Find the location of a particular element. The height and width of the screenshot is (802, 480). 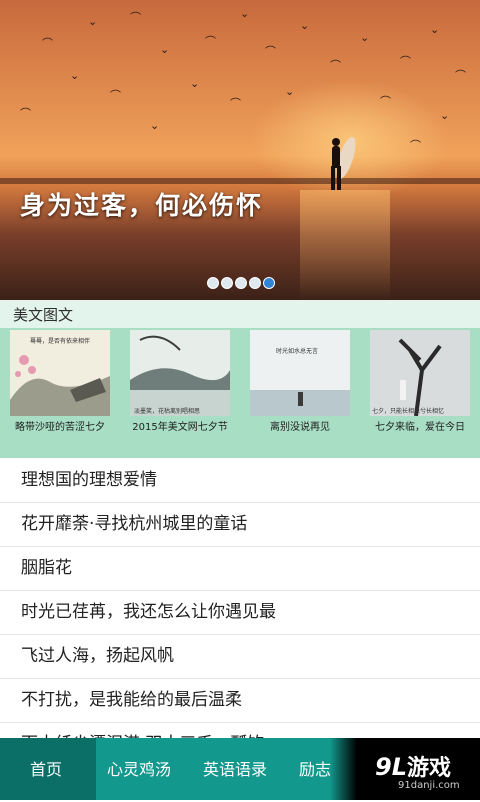

thumb-image-text: 七夕，只能长相思兮长相忆 is located at coordinates (408, 411).